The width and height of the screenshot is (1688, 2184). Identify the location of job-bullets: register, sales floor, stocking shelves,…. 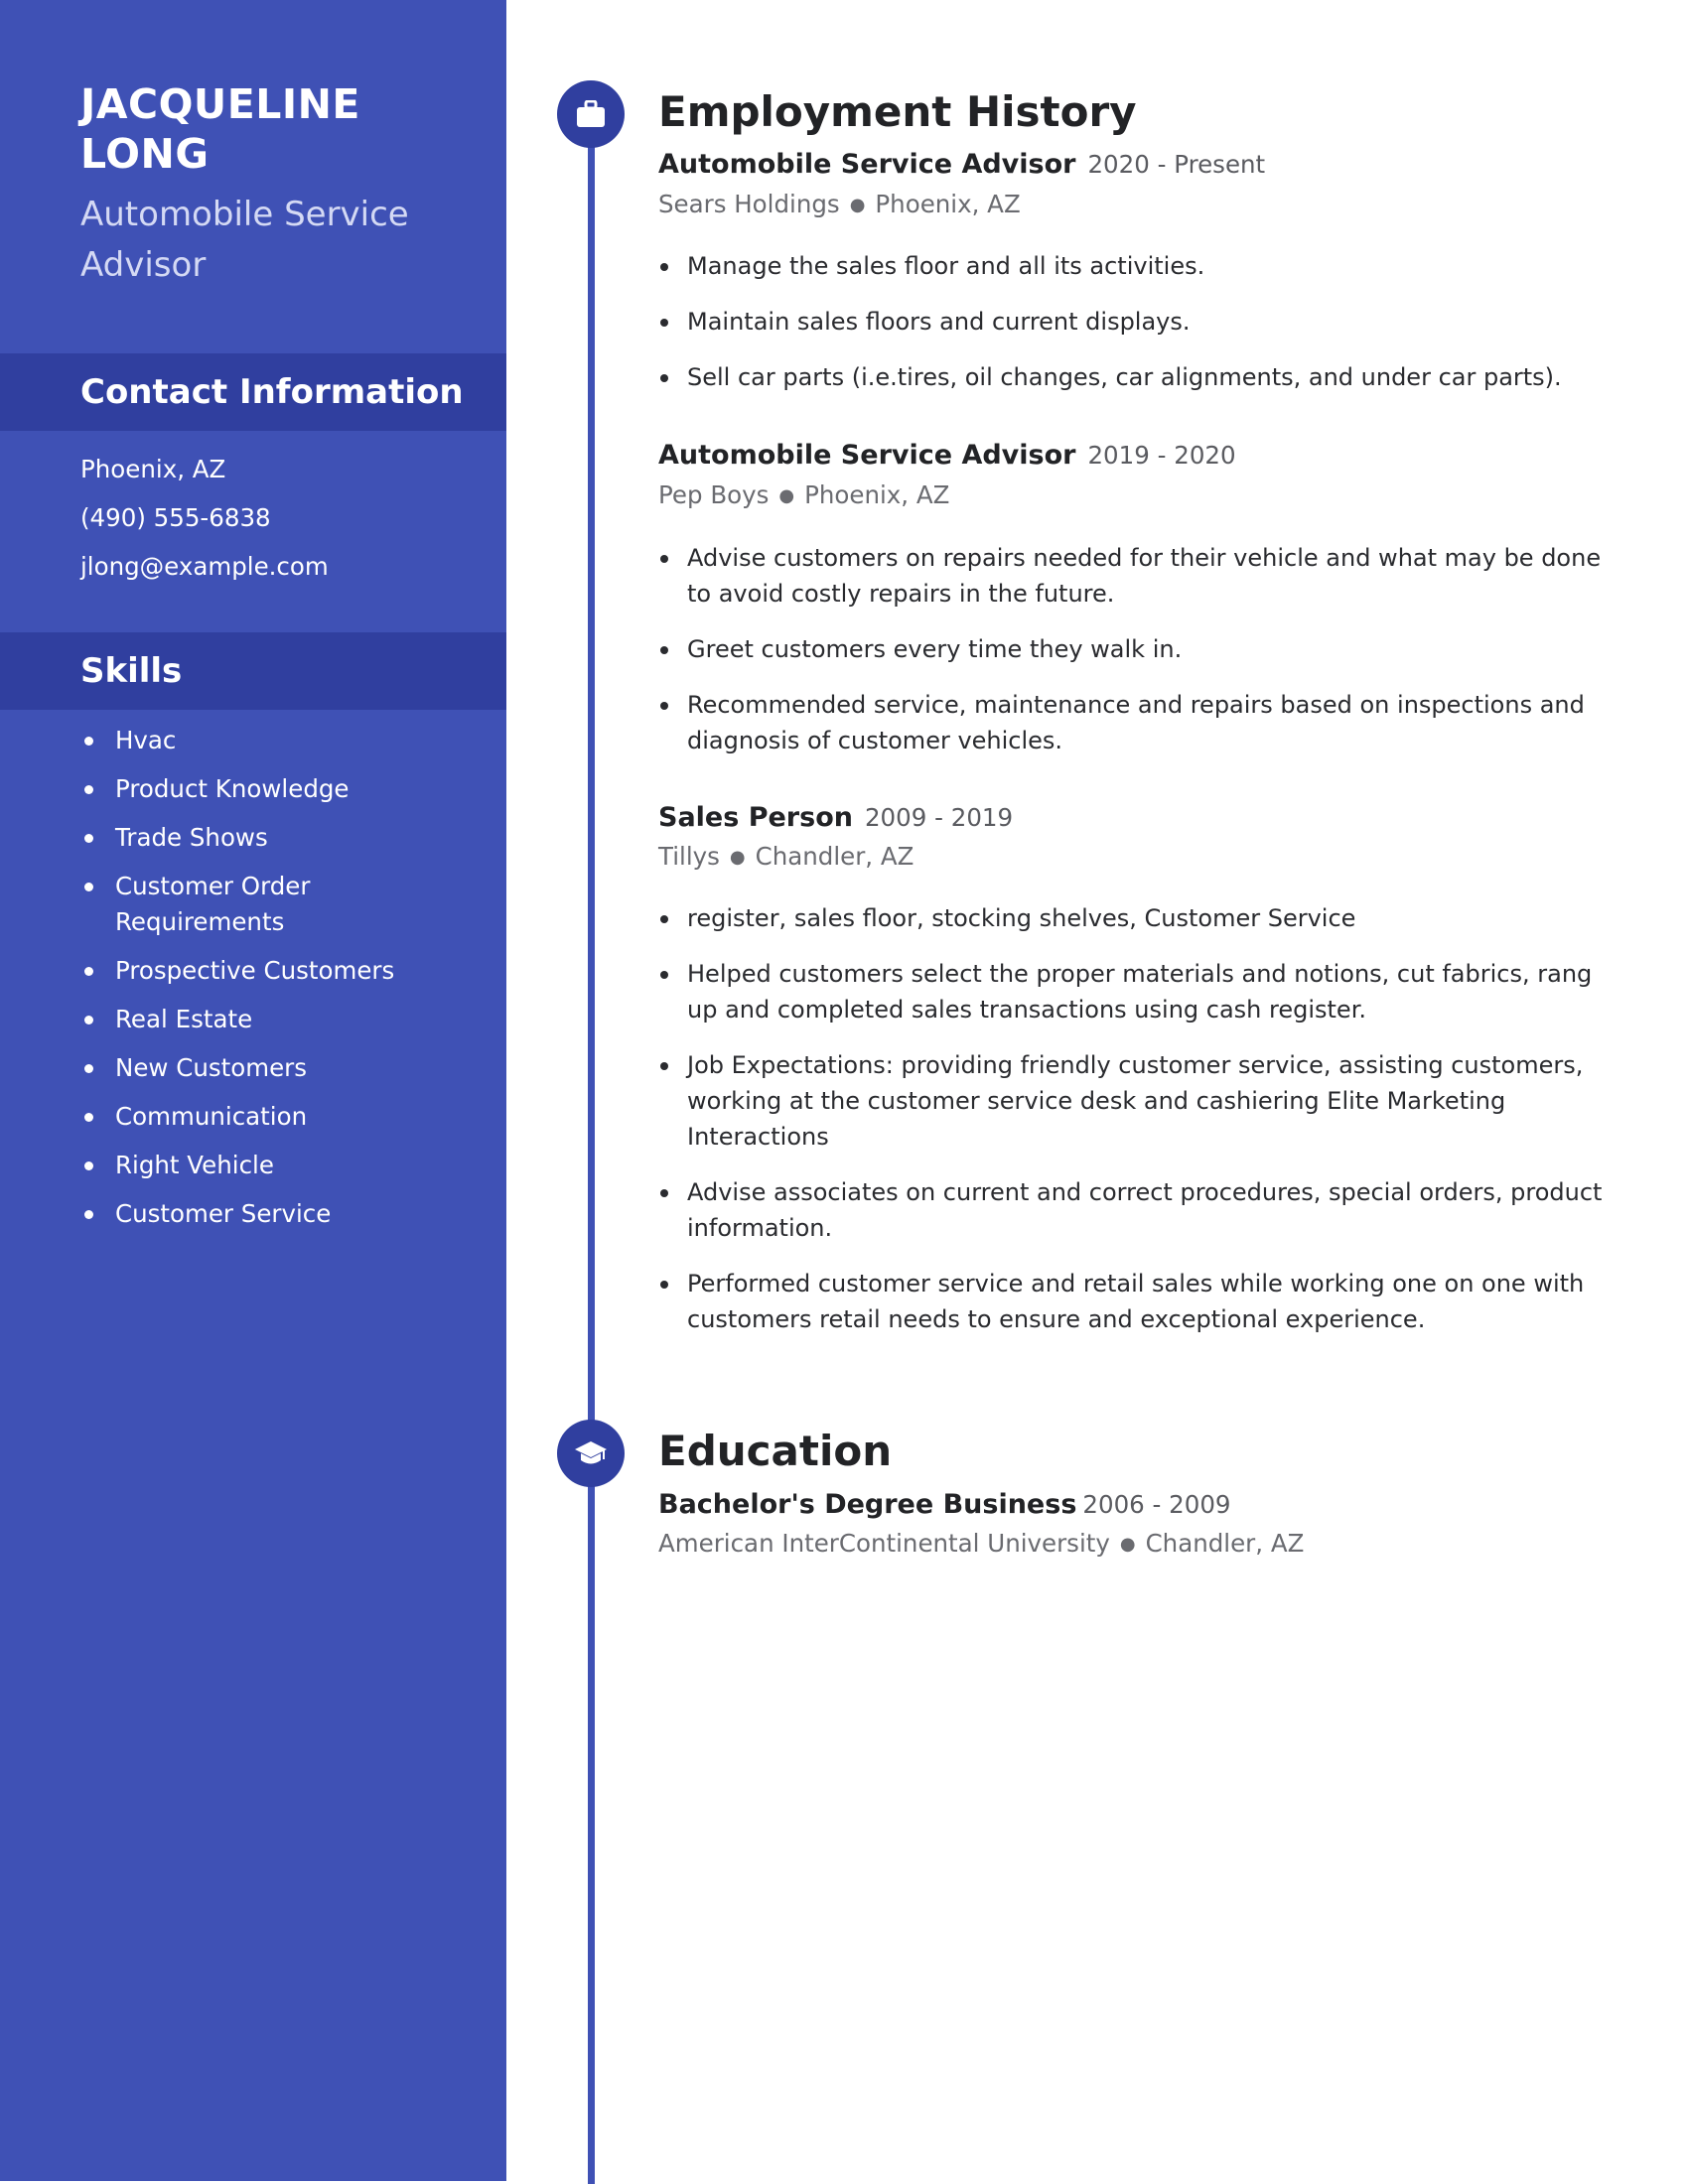
(1135, 1128).